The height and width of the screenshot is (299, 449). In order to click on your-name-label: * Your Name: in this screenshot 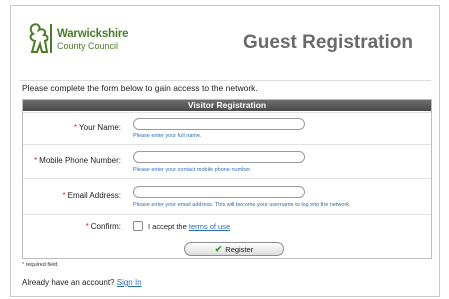, I will do `click(97, 127)`.